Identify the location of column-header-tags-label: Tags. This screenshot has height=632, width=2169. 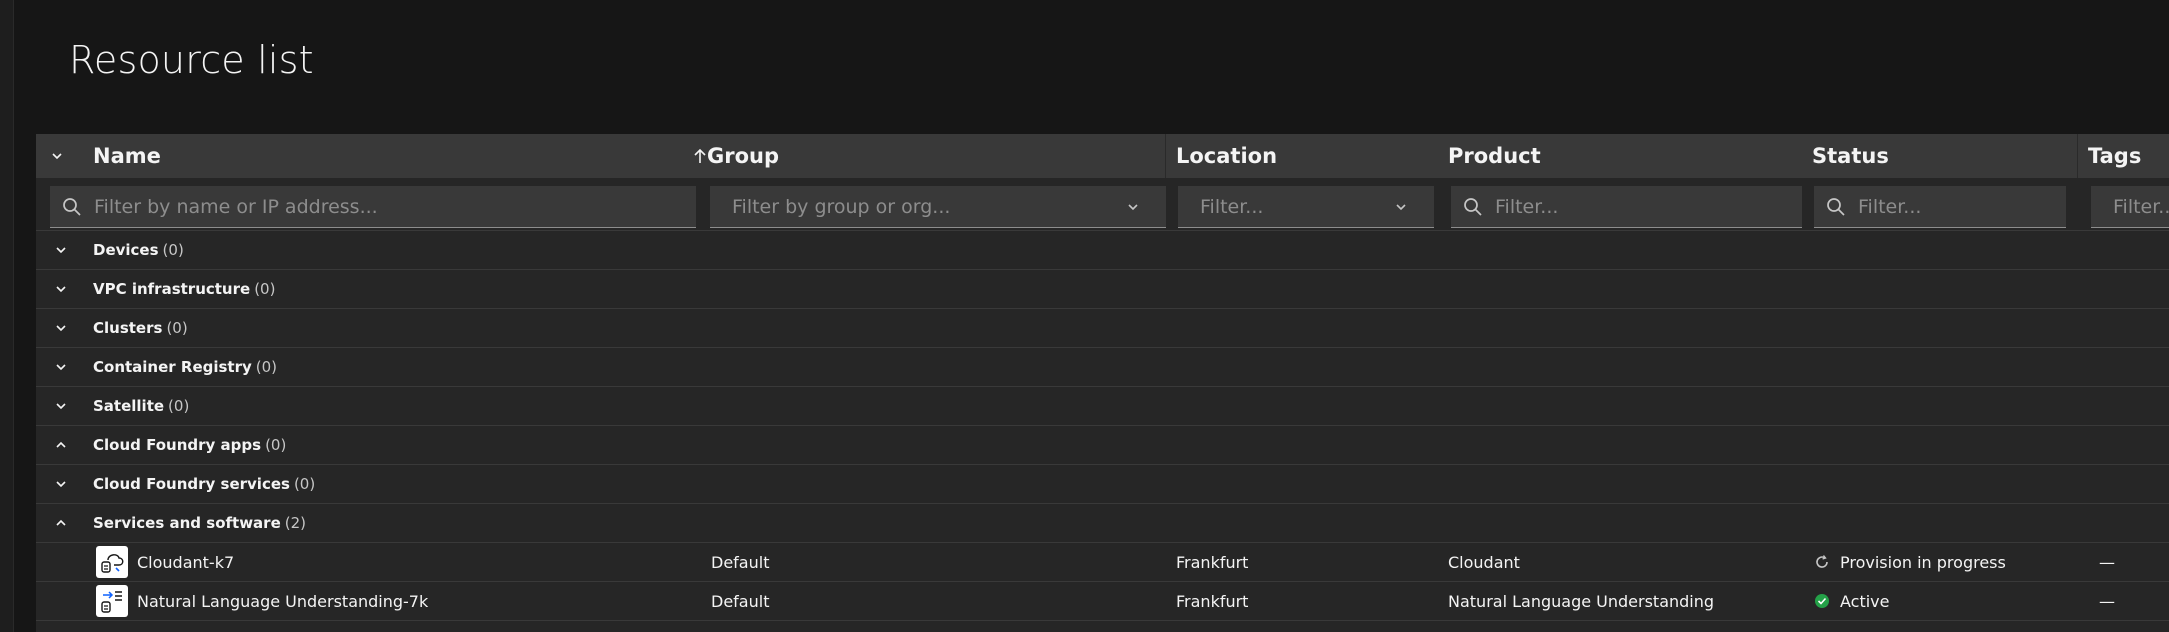
(2115, 156).